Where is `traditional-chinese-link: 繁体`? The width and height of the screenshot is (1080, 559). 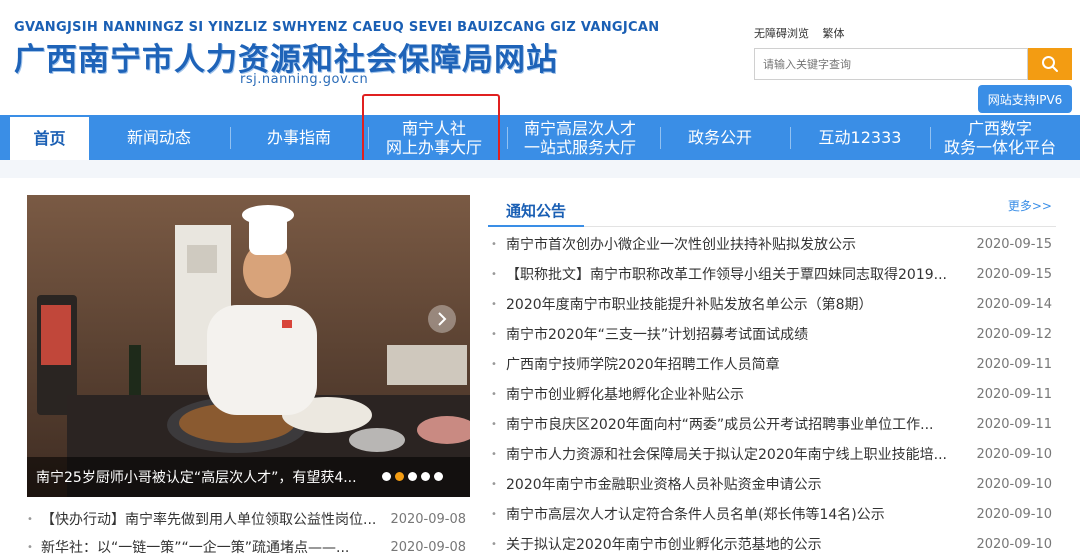 traditional-chinese-link: 繁体 is located at coordinates (834, 33).